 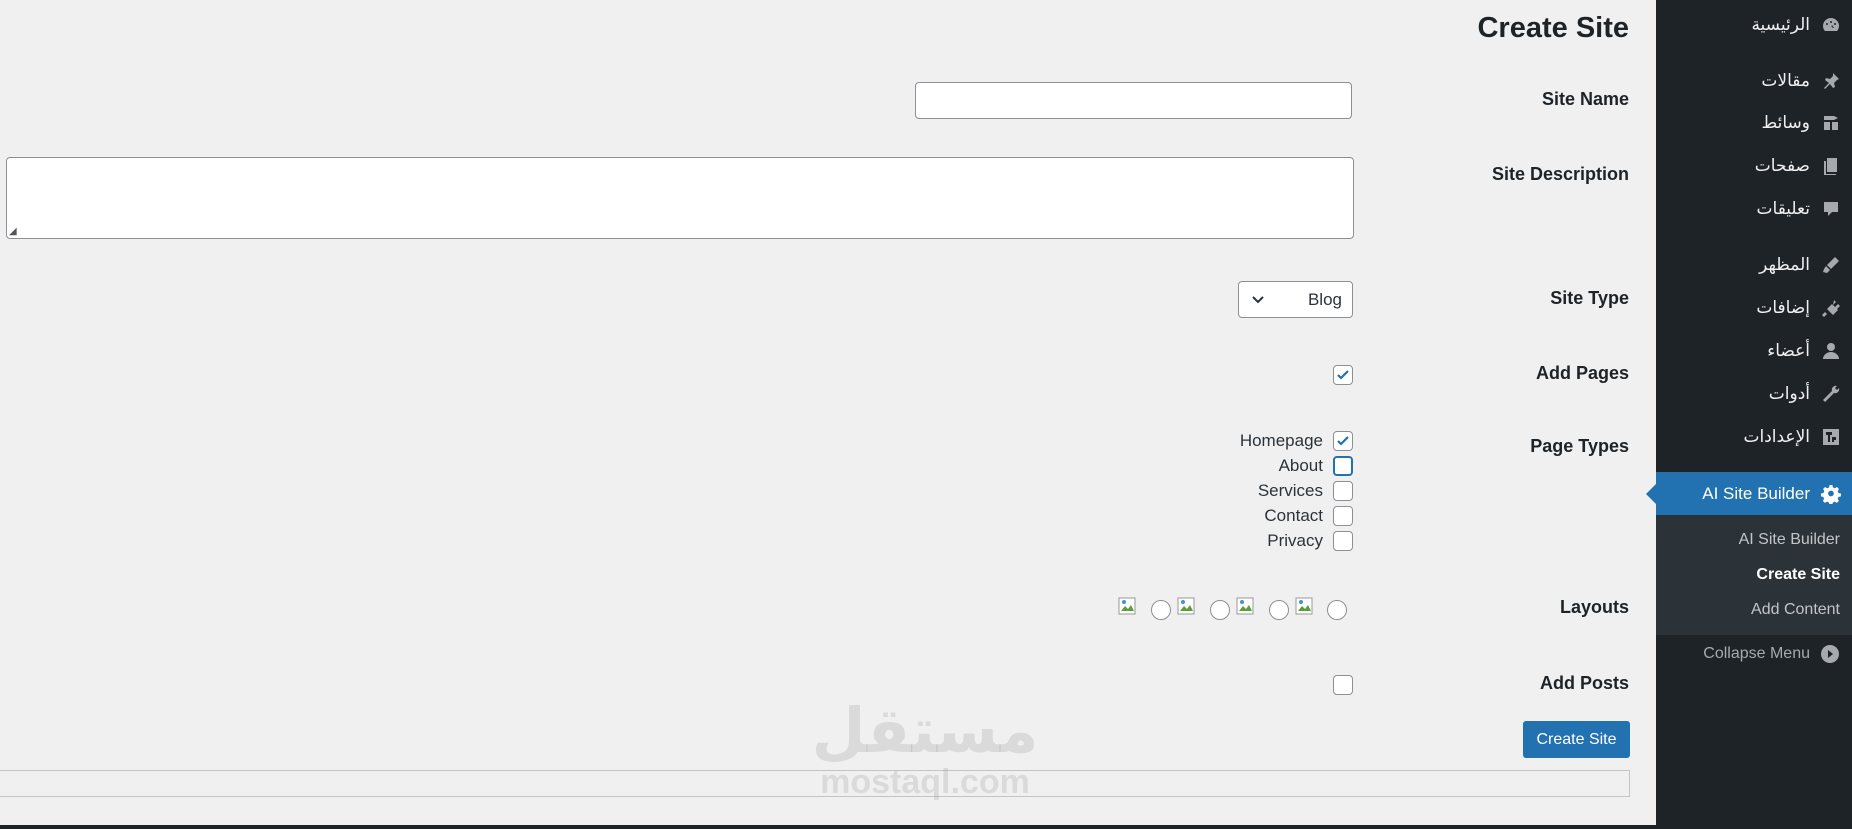 I want to click on layout-2-image-icon, so click(x=1187, y=607).